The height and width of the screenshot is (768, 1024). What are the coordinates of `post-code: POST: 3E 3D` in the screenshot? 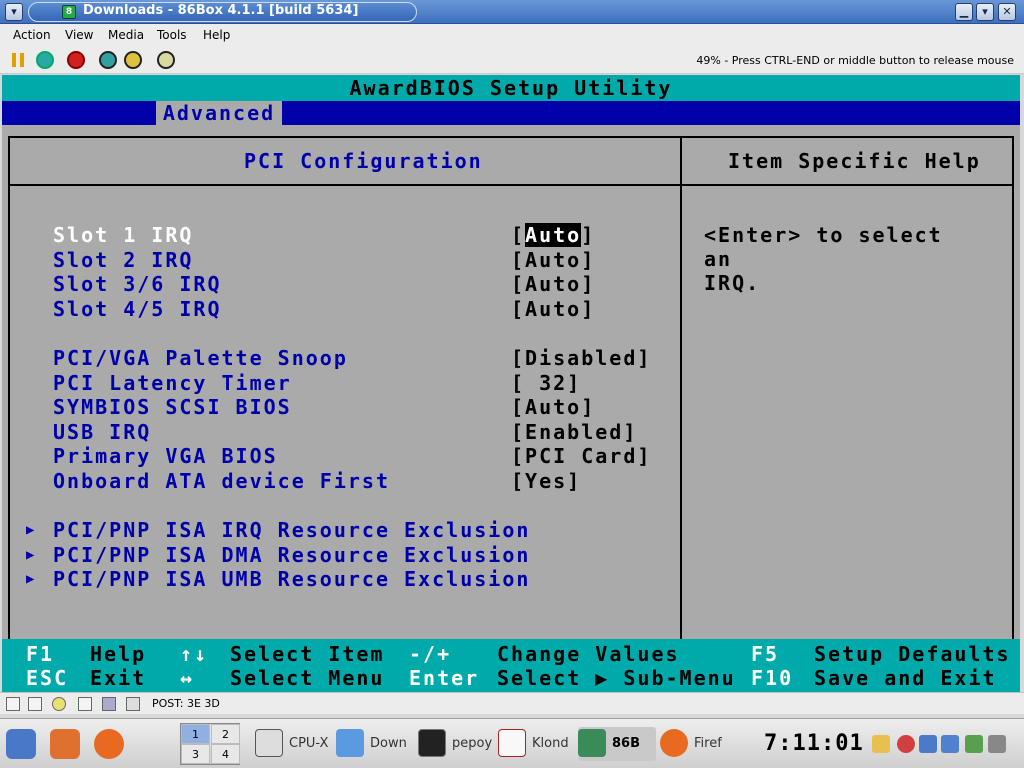 It's located at (186, 703).